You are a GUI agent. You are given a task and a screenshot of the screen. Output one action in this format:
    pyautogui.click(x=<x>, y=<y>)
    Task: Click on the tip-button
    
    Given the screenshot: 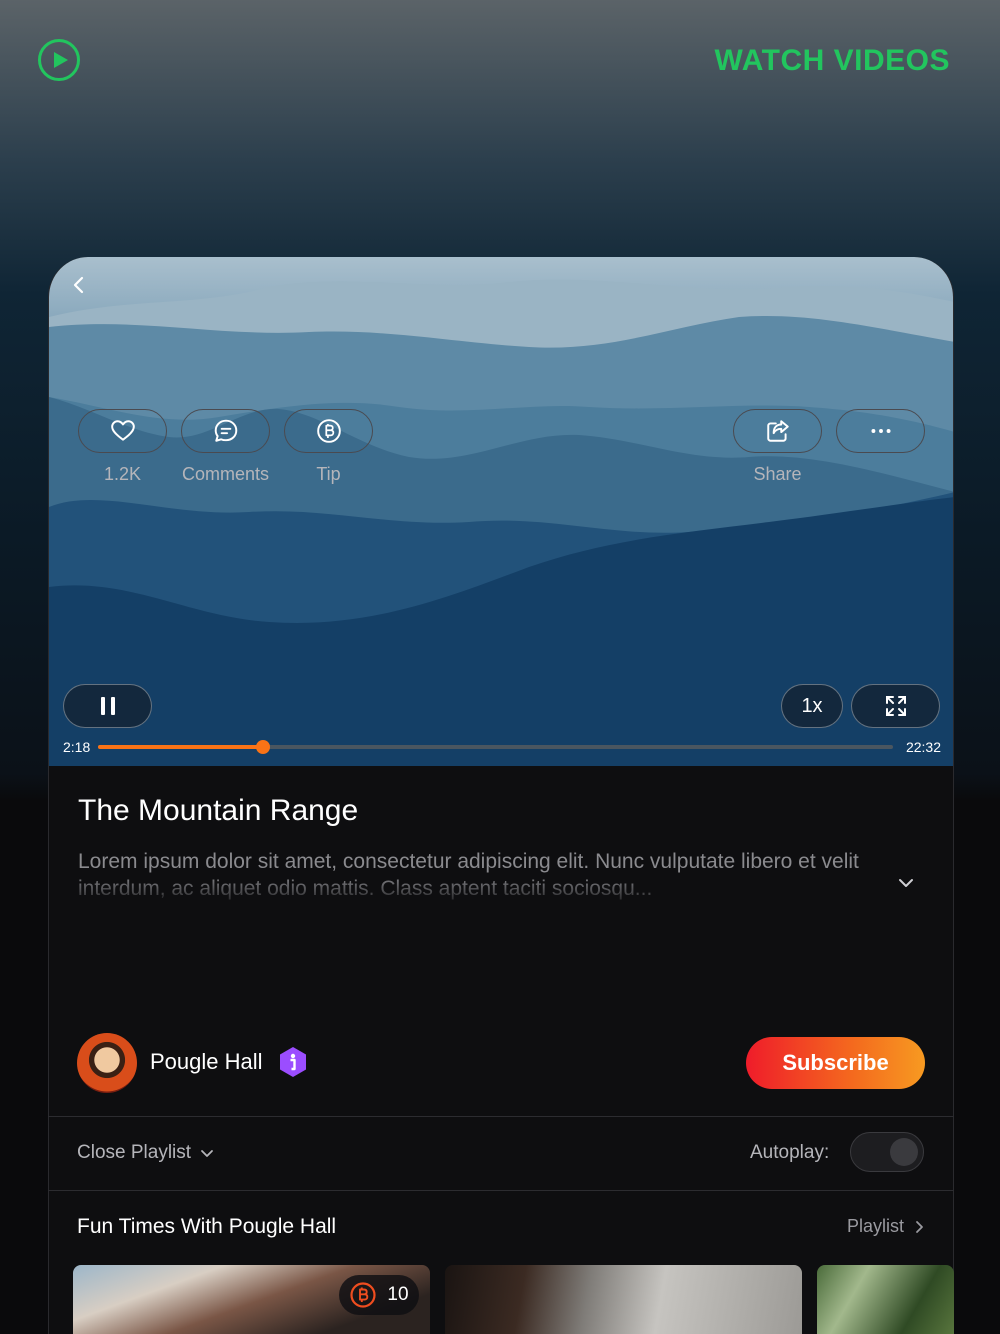 What is the action you would take?
    pyautogui.click(x=328, y=431)
    